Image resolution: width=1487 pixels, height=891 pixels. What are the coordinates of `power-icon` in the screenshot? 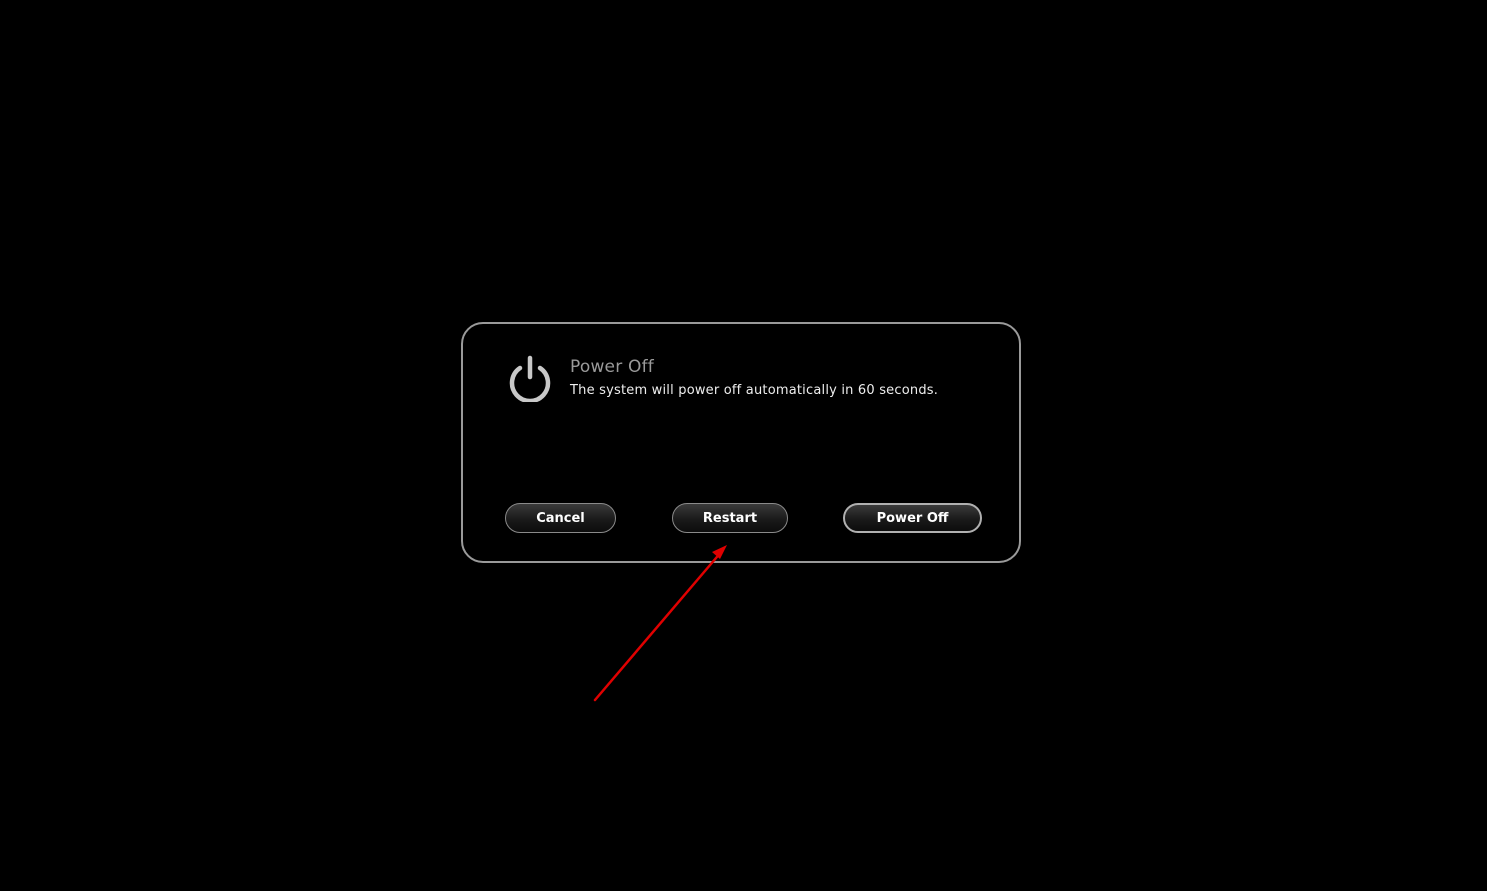 It's located at (530, 378).